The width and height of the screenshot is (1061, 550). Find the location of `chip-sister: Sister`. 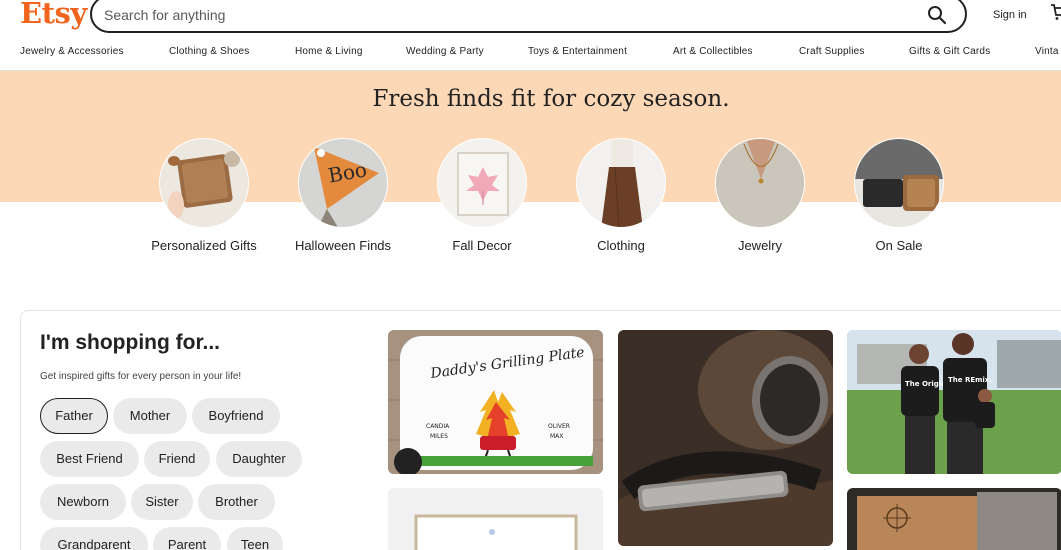

chip-sister: Sister is located at coordinates (162, 502).